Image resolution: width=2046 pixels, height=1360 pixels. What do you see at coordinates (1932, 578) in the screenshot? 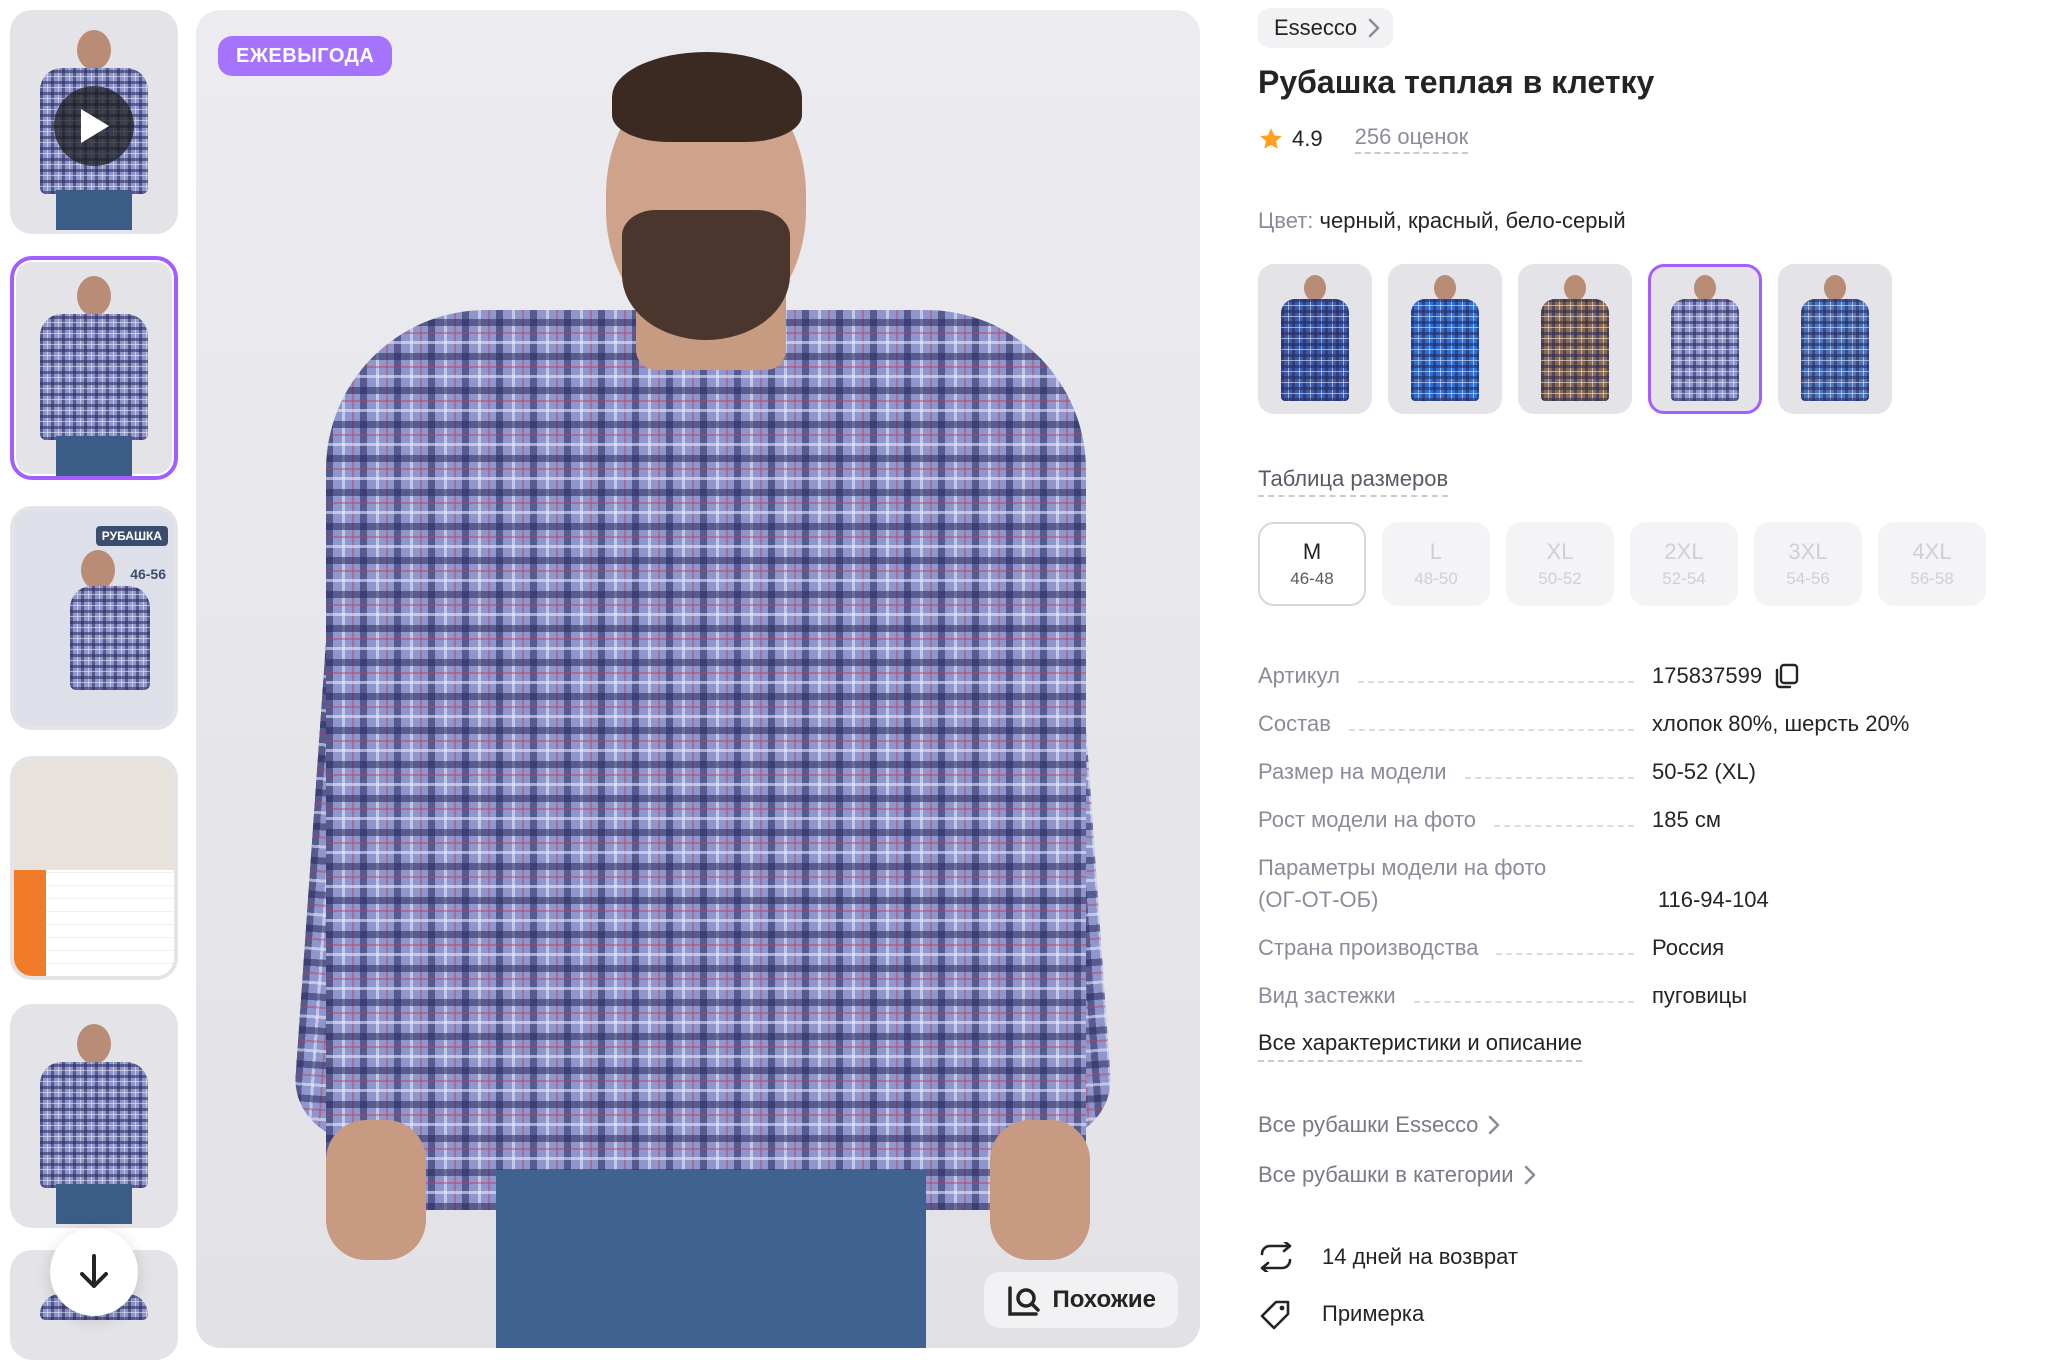
I see `size-range: 56-58` at bounding box center [1932, 578].